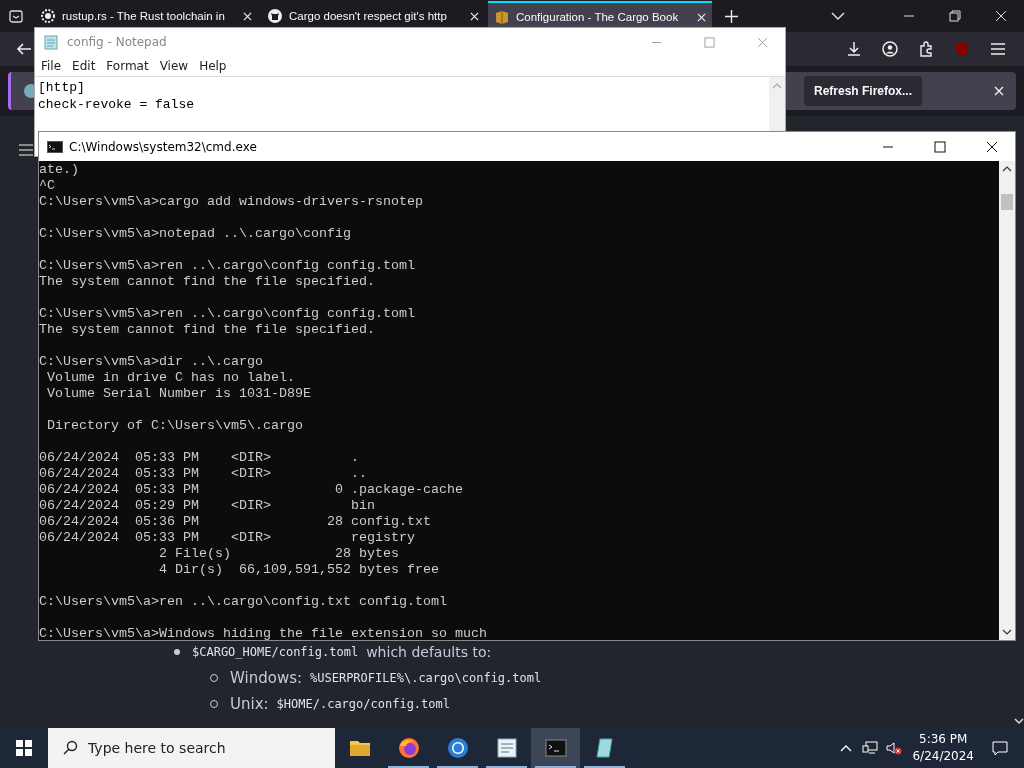 The image size is (1024, 768). Describe the element at coordinates (940, 146) in the screenshot. I see `maximize-icon` at that location.